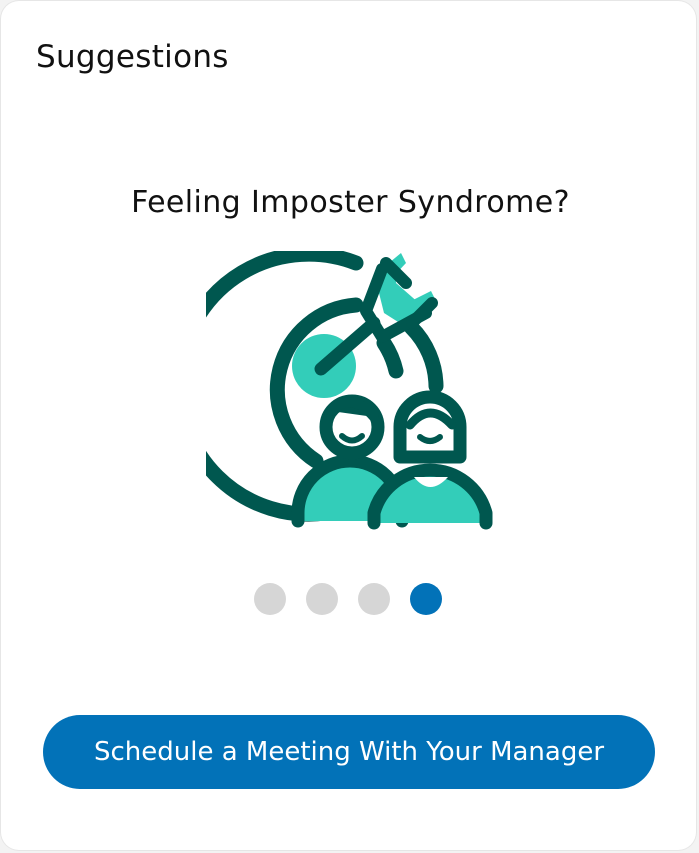 This screenshot has width=699, height=853. Describe the element at coordinates (348, 599) in the screenshot. I see `carousel-pagination` at that location.